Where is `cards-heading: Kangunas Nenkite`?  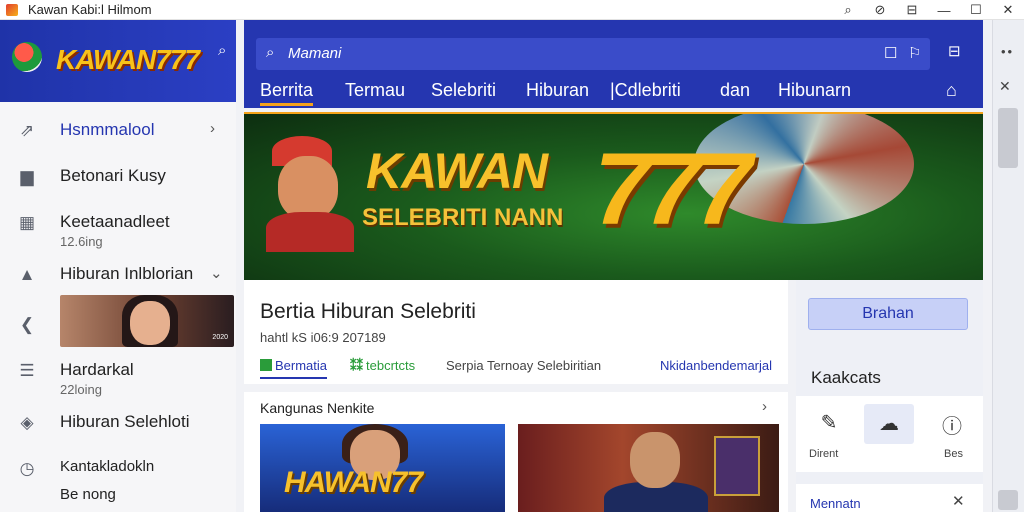 cards-heading: Kangunas Nenkite is located at coordinates (317, 408).